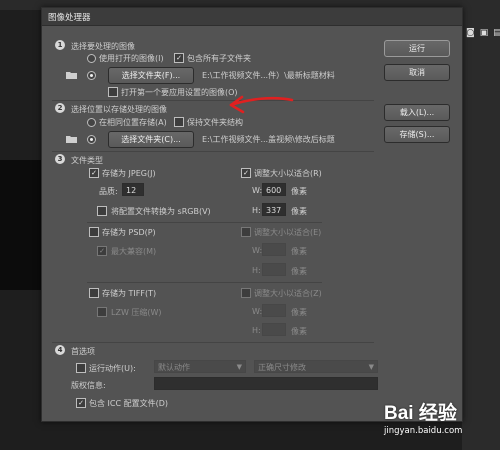  I want to click on action-set-value: 默认动作, so click(174, 367).